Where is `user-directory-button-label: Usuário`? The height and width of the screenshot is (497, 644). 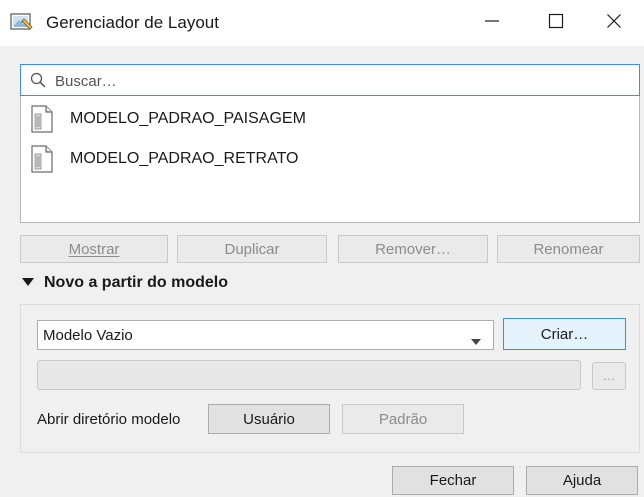
user-directory-button-label: Usuário is located at coordinates (269, 419).